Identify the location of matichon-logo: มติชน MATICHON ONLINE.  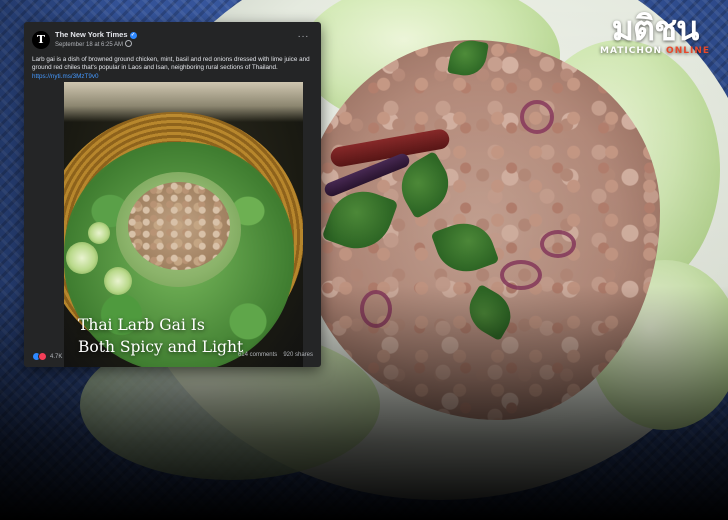
(655, 33).